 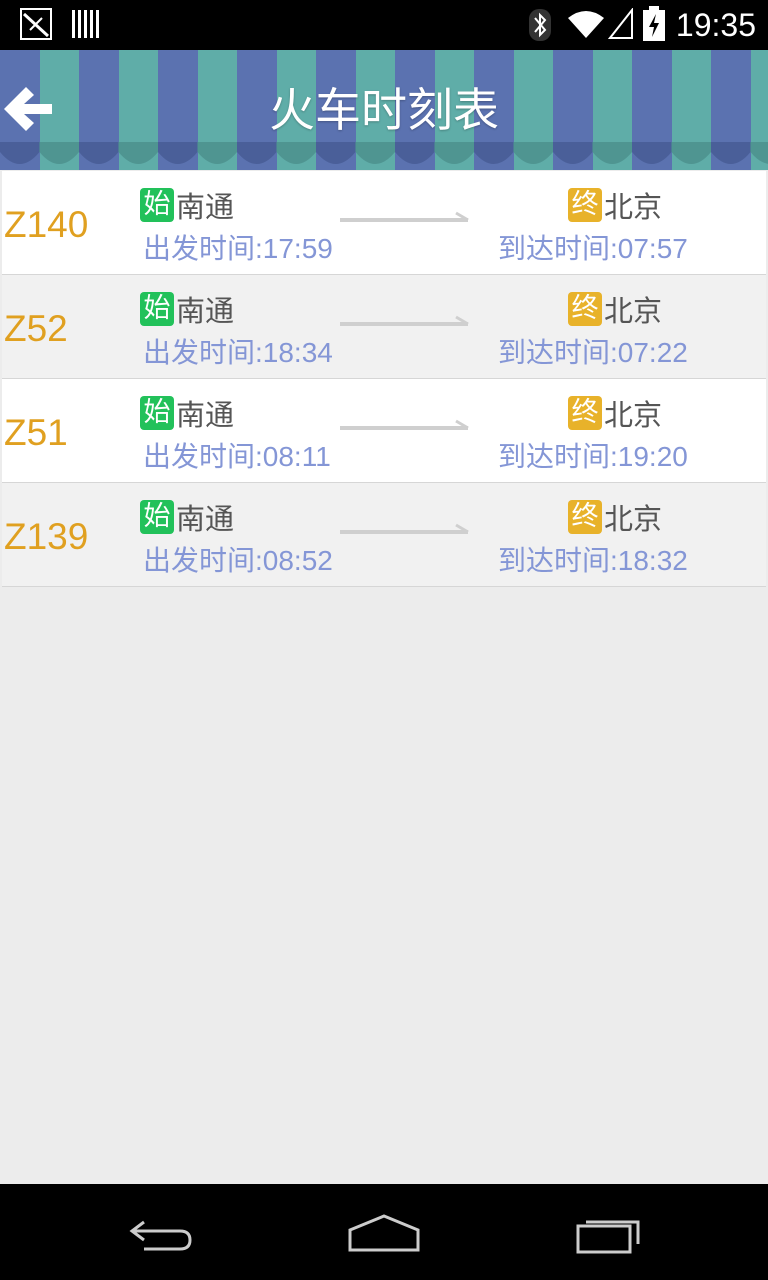 What do you see at coordinates (238, 352) in the screenshot?
I see `departure-time: 出发时间:18:34` at bounding box center [238, 352].